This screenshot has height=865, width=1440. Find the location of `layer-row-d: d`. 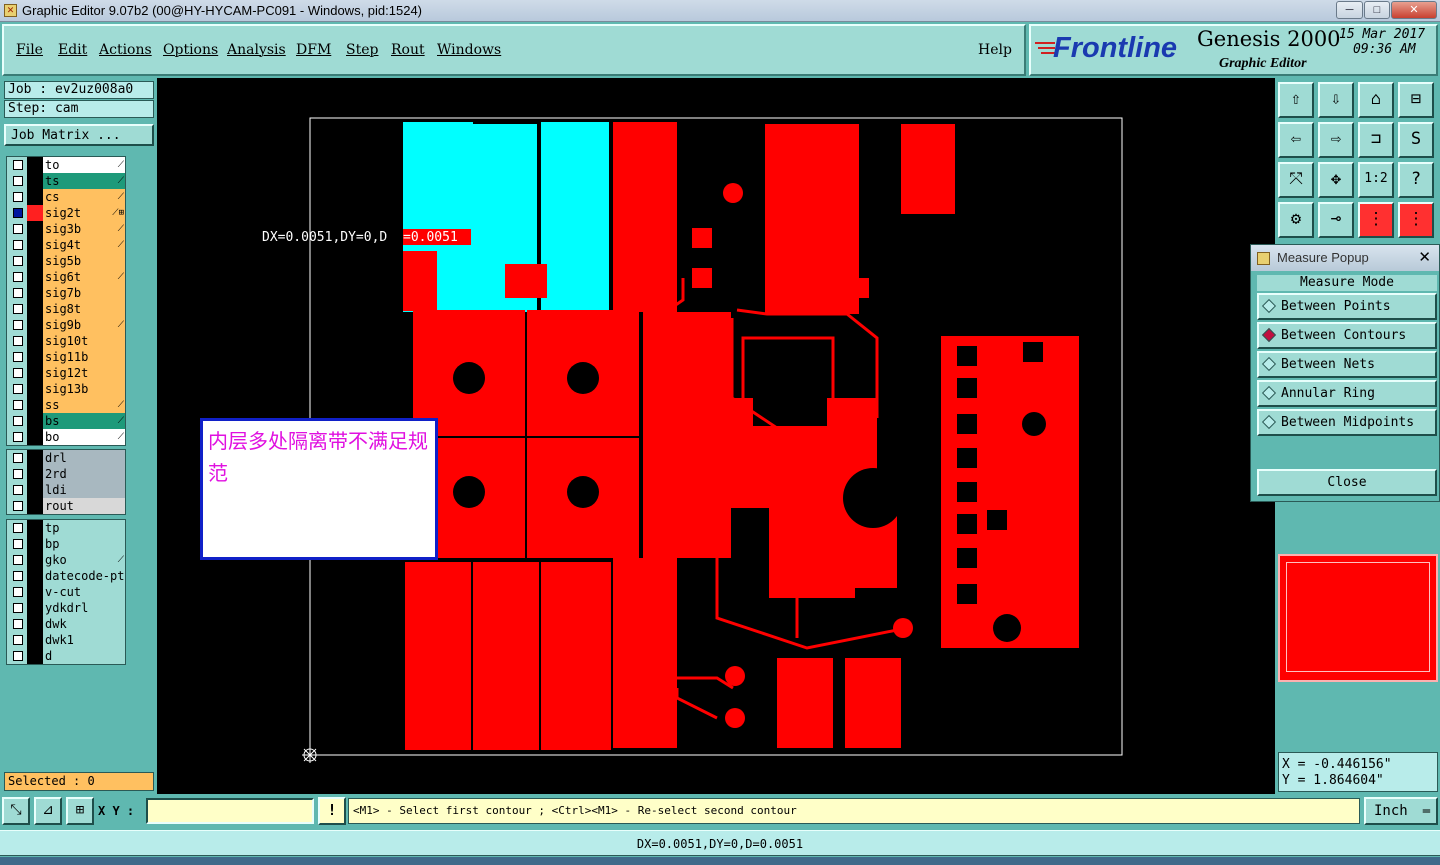

layer-row-d: d is located at coordinates (66, 656).